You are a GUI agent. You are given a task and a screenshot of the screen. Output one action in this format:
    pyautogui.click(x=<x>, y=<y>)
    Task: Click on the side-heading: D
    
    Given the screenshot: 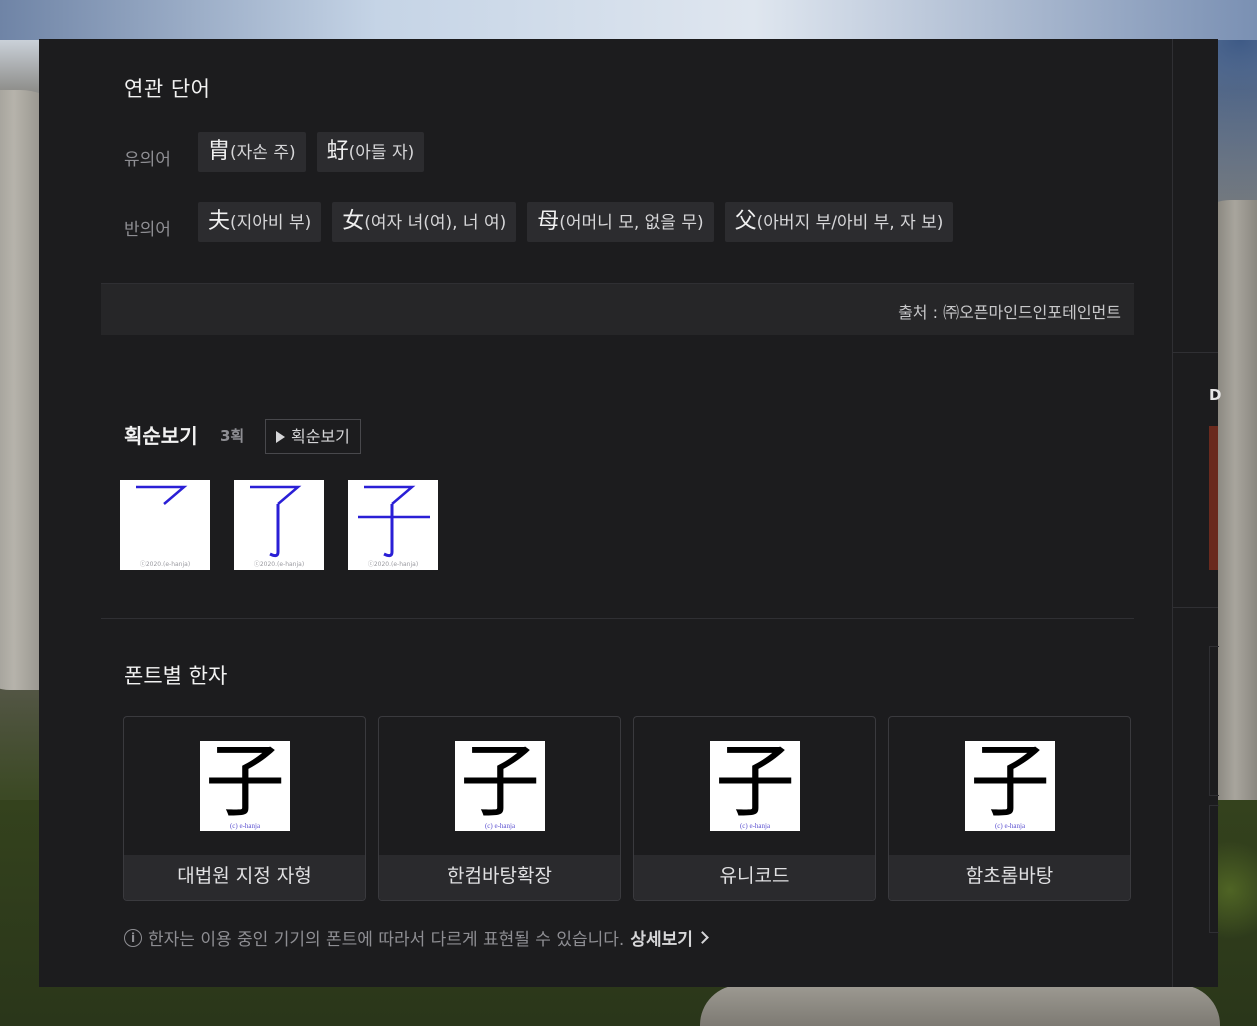 What is the action you would take?
    pyautogui.click(x=1215, y=395)
    